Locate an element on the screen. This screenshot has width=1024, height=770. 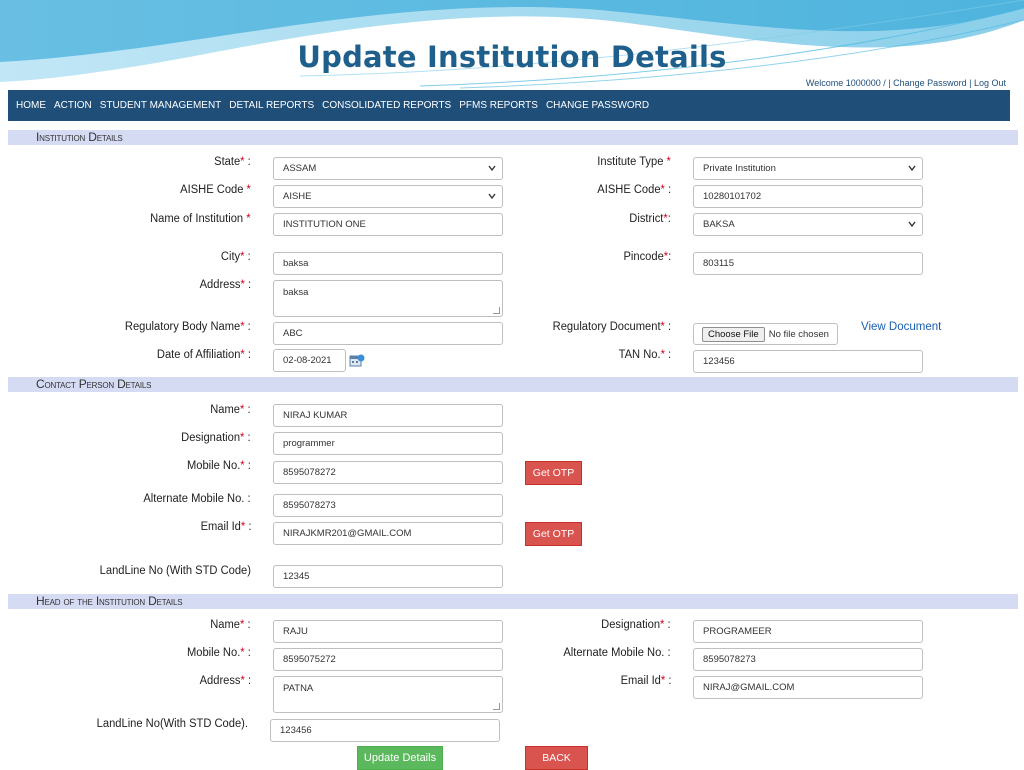
nav-consolidated-reports: CONSOLIDATED REPORTS is located at coordinates (386, 105).